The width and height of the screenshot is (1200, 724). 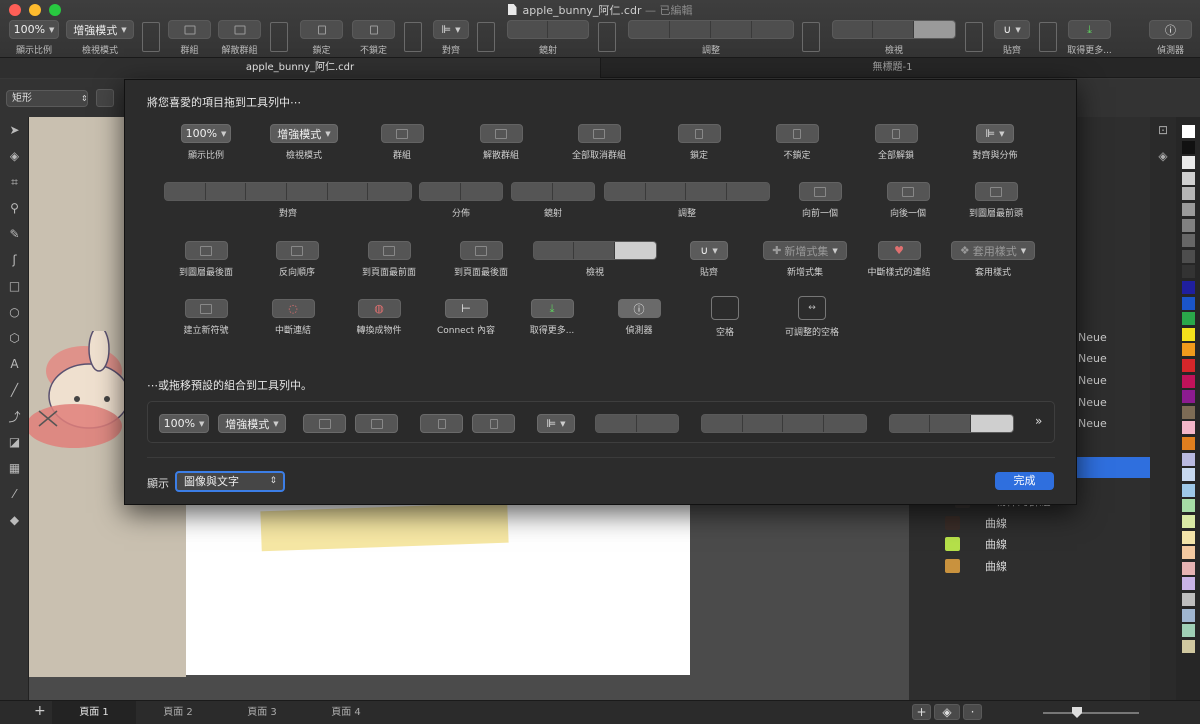 I want to click on polygon-tool-icon: ⬡, so click(x=14, y=338).